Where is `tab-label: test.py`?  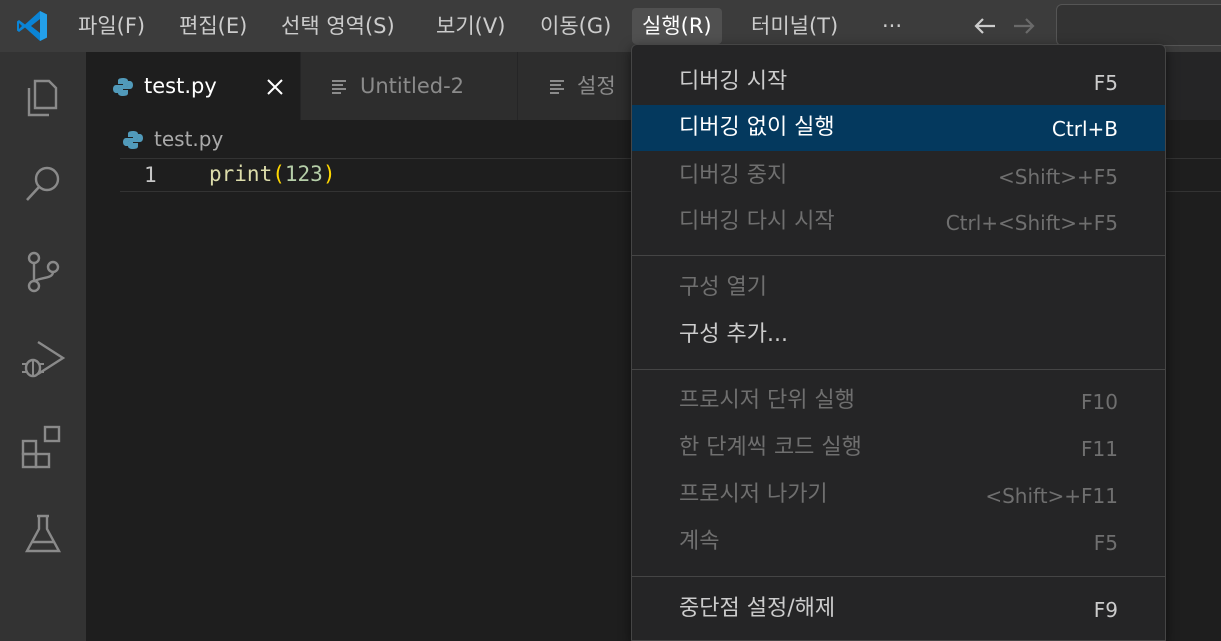
tab-label: test.py is located at coordinates (180, 86).